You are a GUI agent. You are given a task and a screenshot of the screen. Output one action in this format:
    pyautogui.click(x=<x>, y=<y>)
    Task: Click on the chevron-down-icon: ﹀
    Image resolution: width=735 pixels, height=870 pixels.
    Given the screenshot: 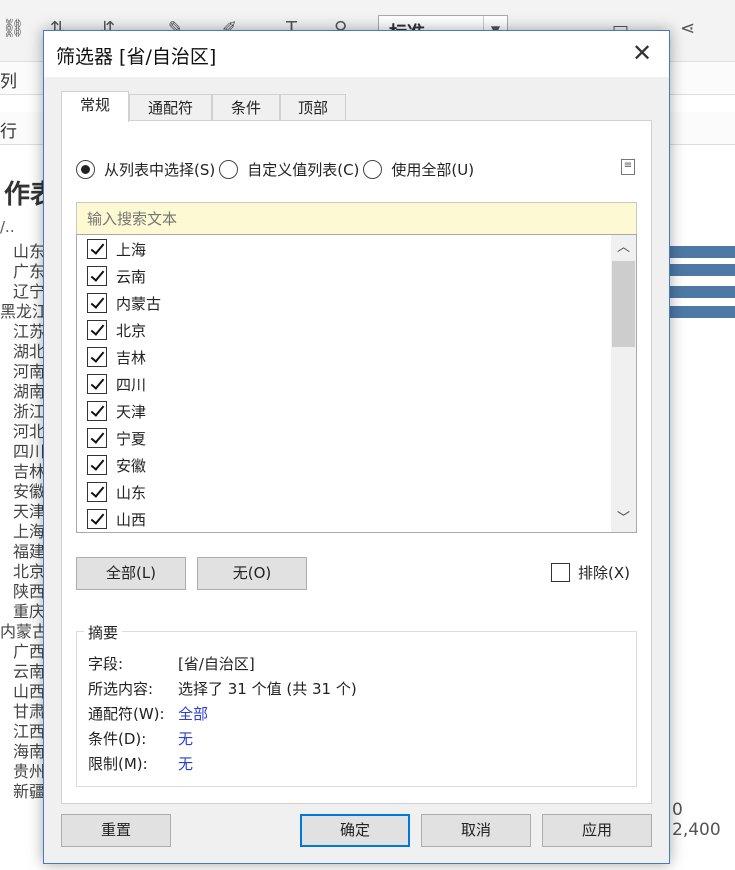 What is the action you would take?
    pyautogui.click(x=623, y=519)
    